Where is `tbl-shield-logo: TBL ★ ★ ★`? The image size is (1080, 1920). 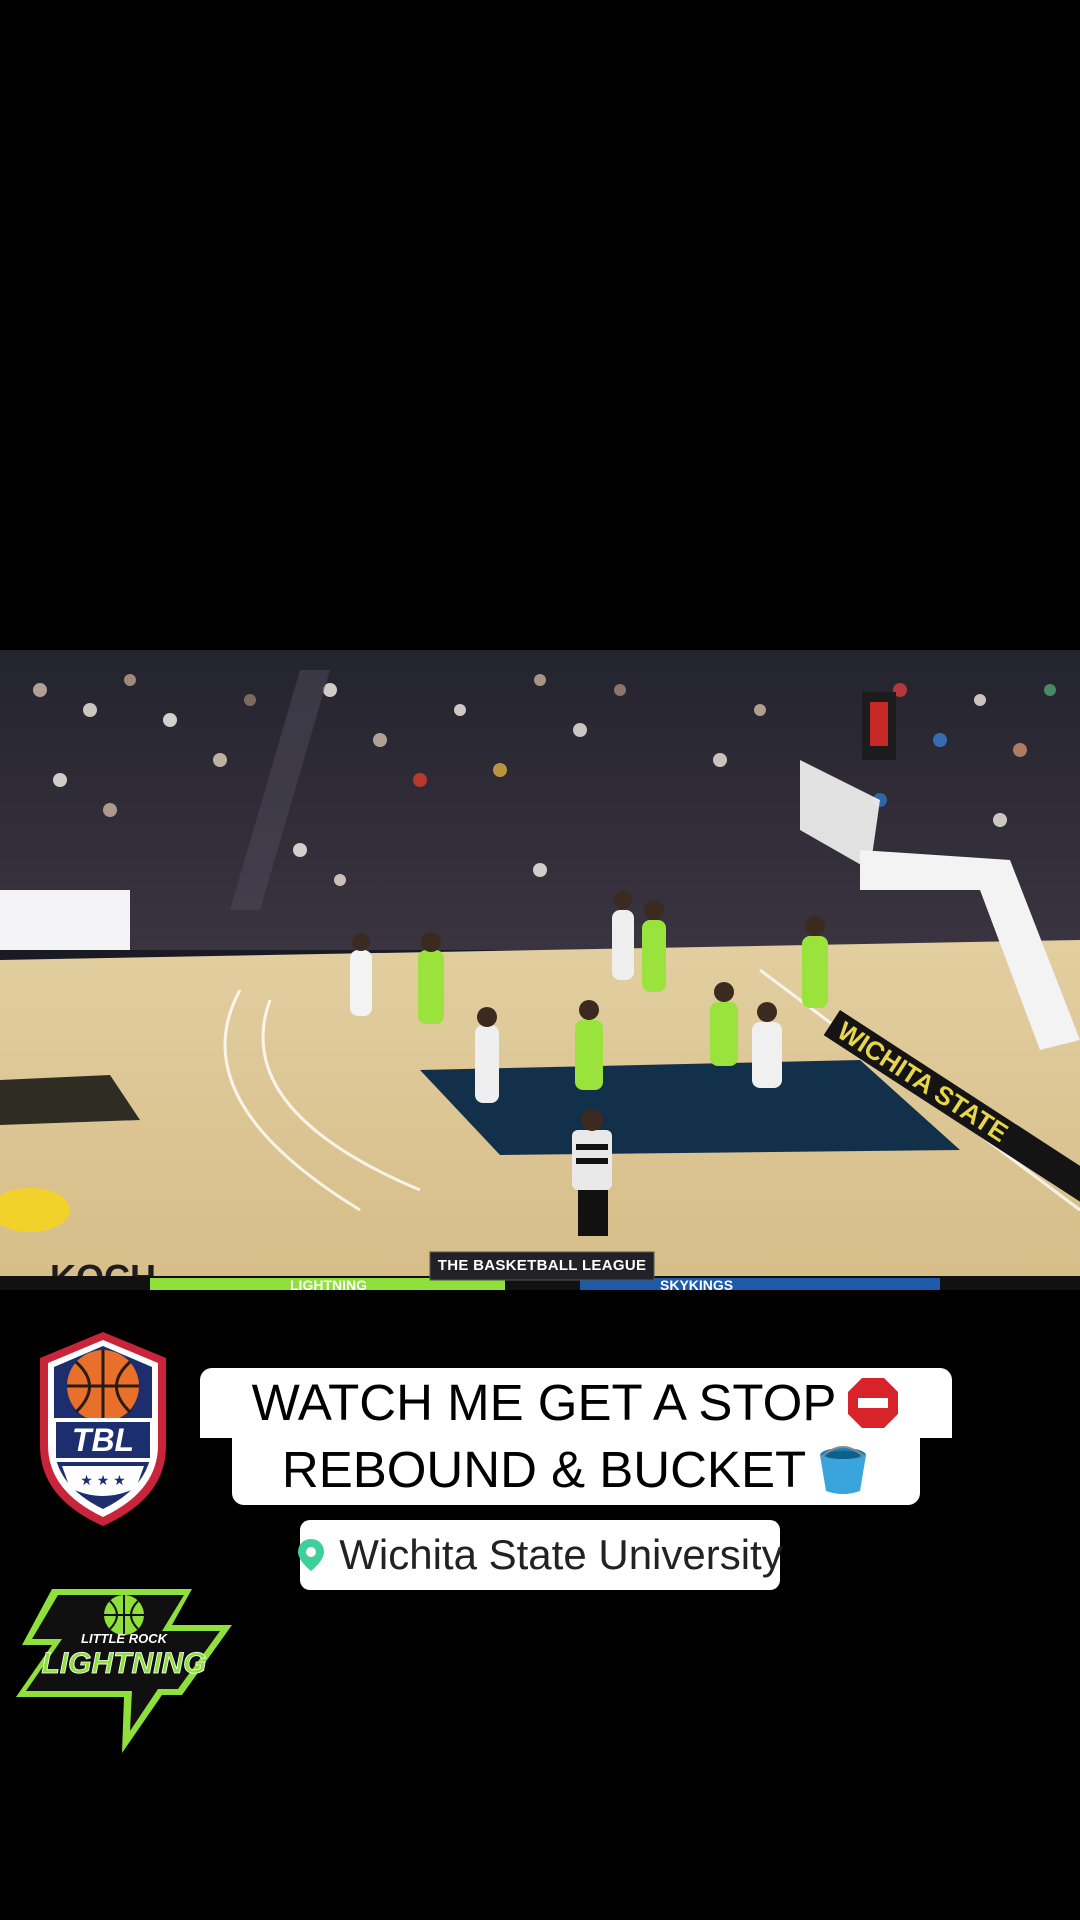 tbl-shield-logo: TBL ★ ★ ★ is located at coordinates (103, 1429).